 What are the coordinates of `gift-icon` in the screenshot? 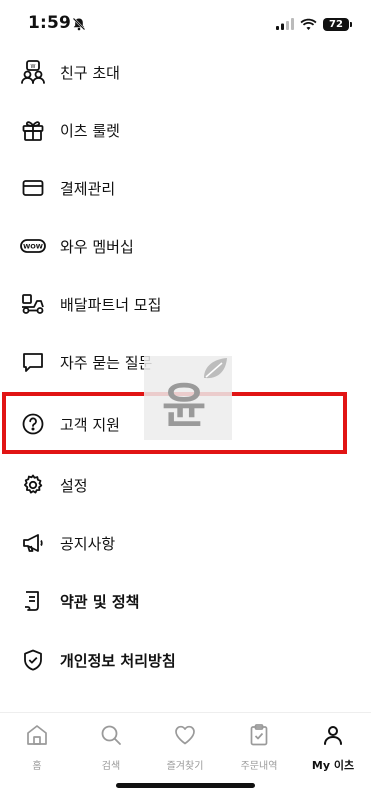 It's located at (33, 130).